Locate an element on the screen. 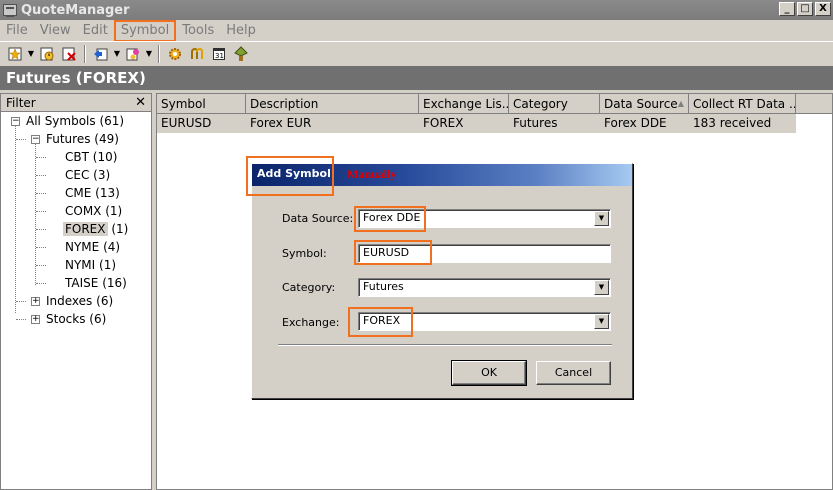 The image size is (833, 490). exchange-label: Exchange: is located at coordinates (311, 322).